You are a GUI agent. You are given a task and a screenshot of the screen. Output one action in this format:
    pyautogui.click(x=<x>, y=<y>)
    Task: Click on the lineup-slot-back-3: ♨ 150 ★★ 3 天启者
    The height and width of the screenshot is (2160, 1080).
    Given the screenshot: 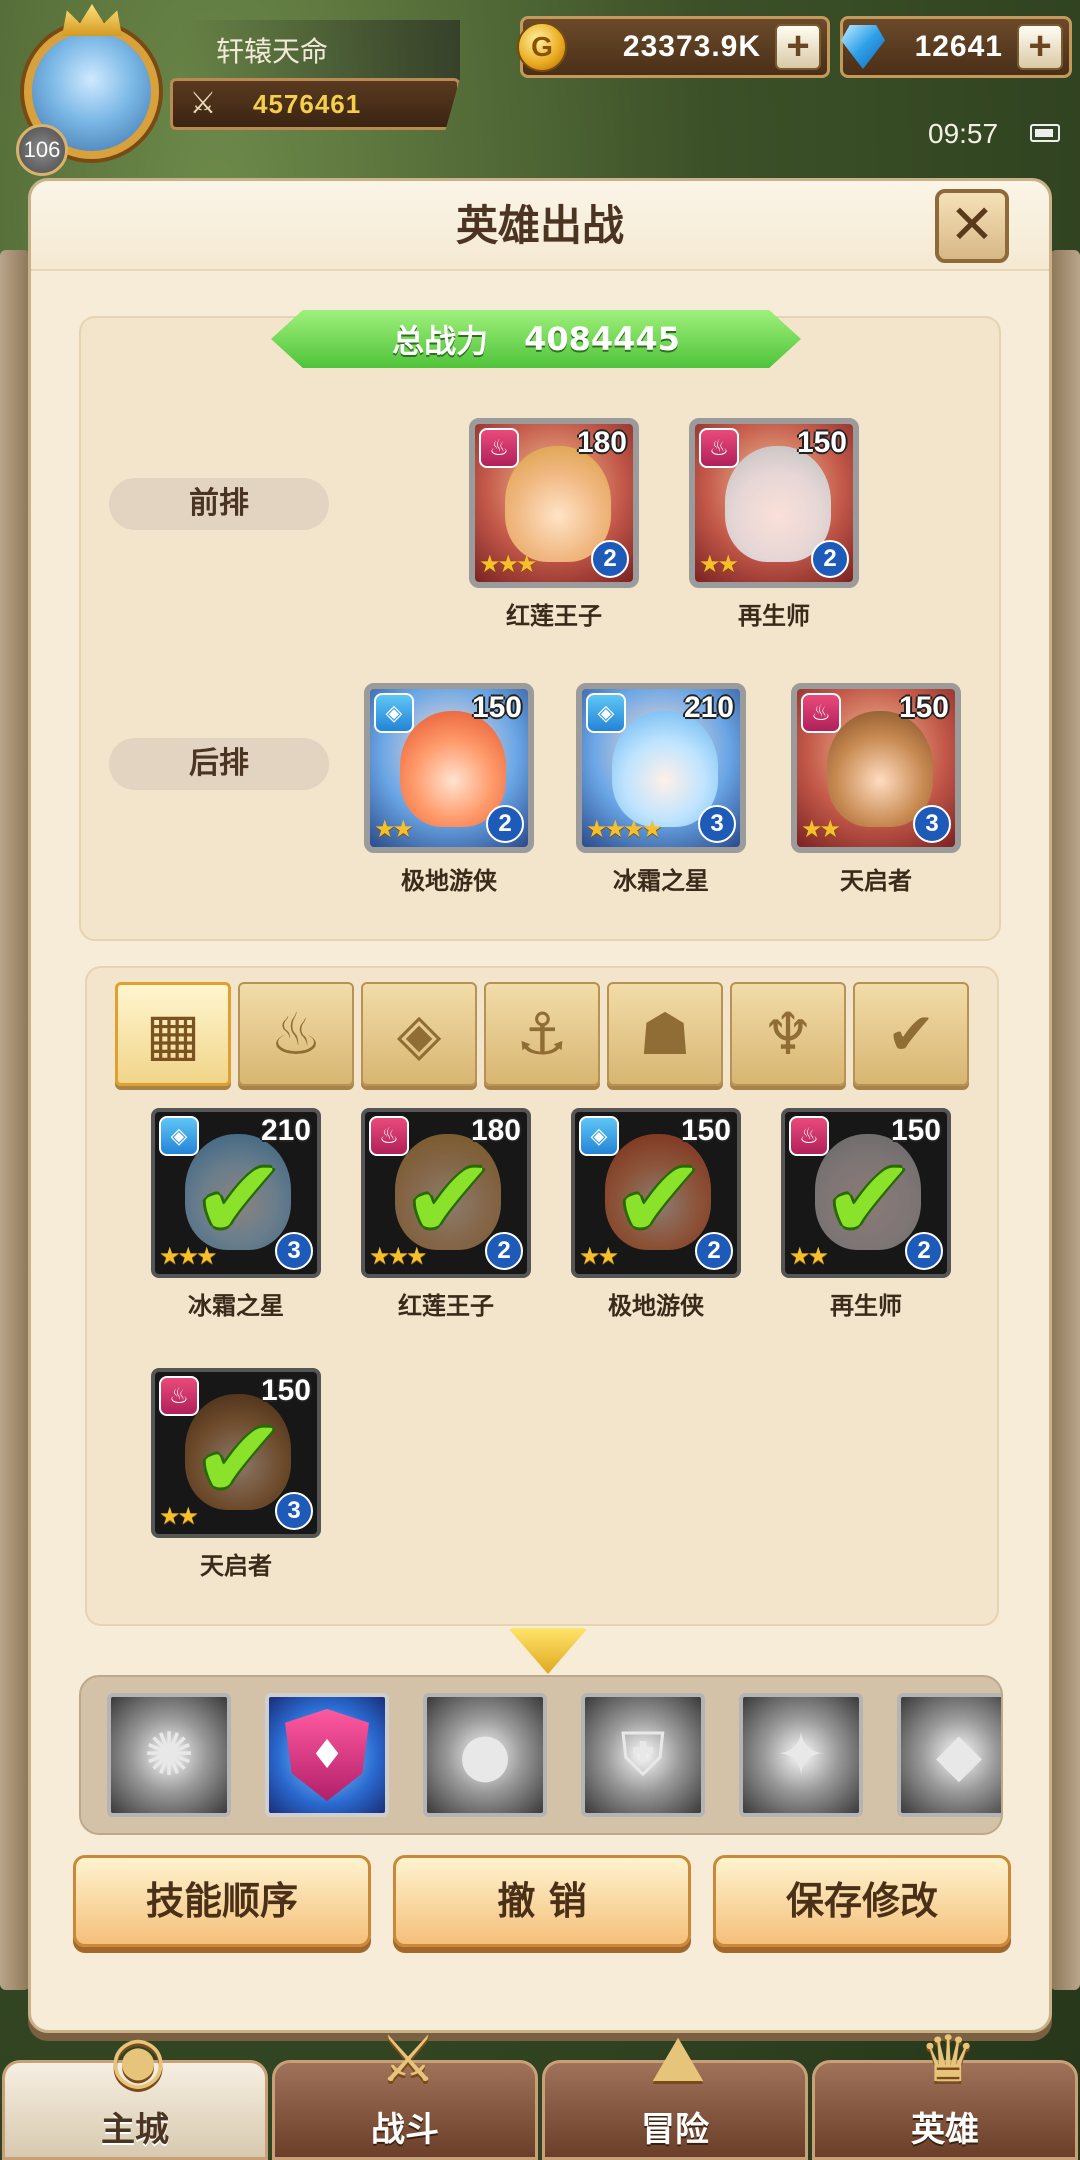 What is the action you would take?
    pyautogui.click(x=876, y=789)
    